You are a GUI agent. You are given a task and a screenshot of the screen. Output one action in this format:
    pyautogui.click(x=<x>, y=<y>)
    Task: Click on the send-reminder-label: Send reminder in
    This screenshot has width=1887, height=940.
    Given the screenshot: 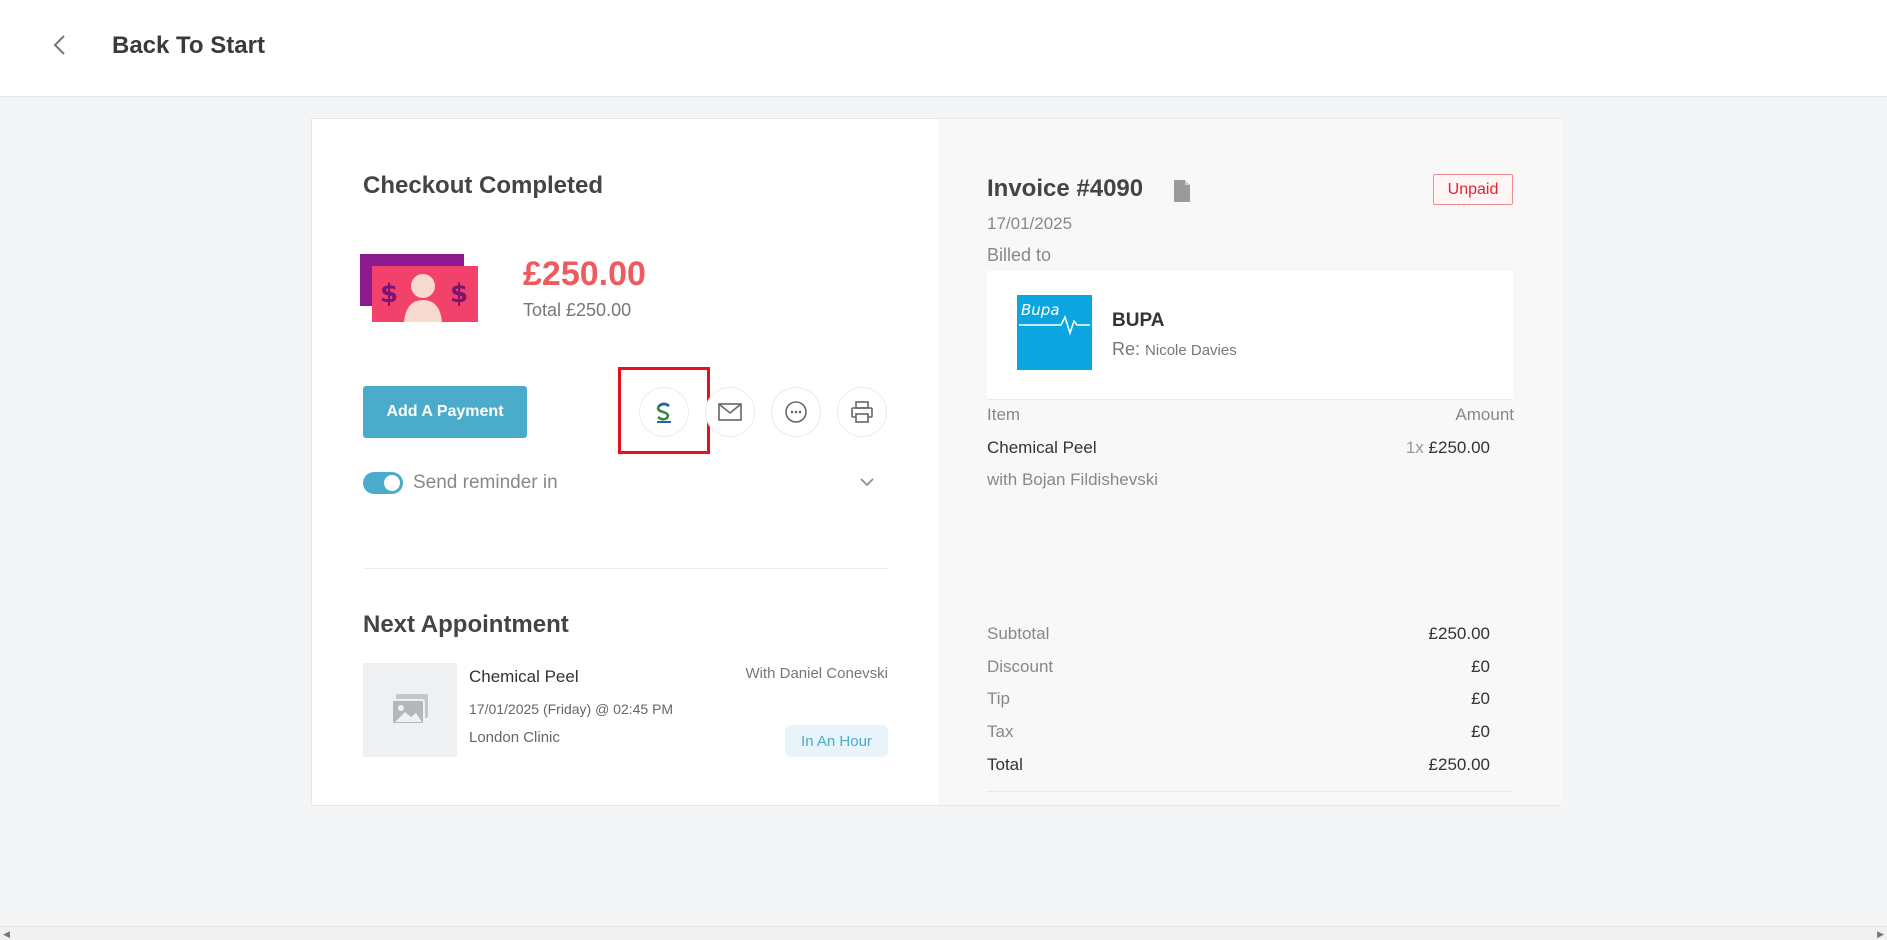 What is the action you would take?
    pyautogui.click(x=485, y=482)
    